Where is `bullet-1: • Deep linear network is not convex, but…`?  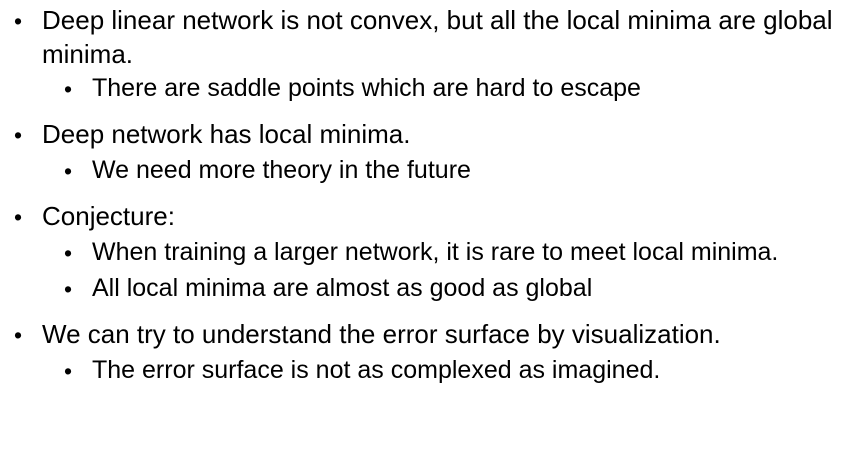 bullet-1: • Deep linear network is not convex, but… is located at coordinates (427, 37).